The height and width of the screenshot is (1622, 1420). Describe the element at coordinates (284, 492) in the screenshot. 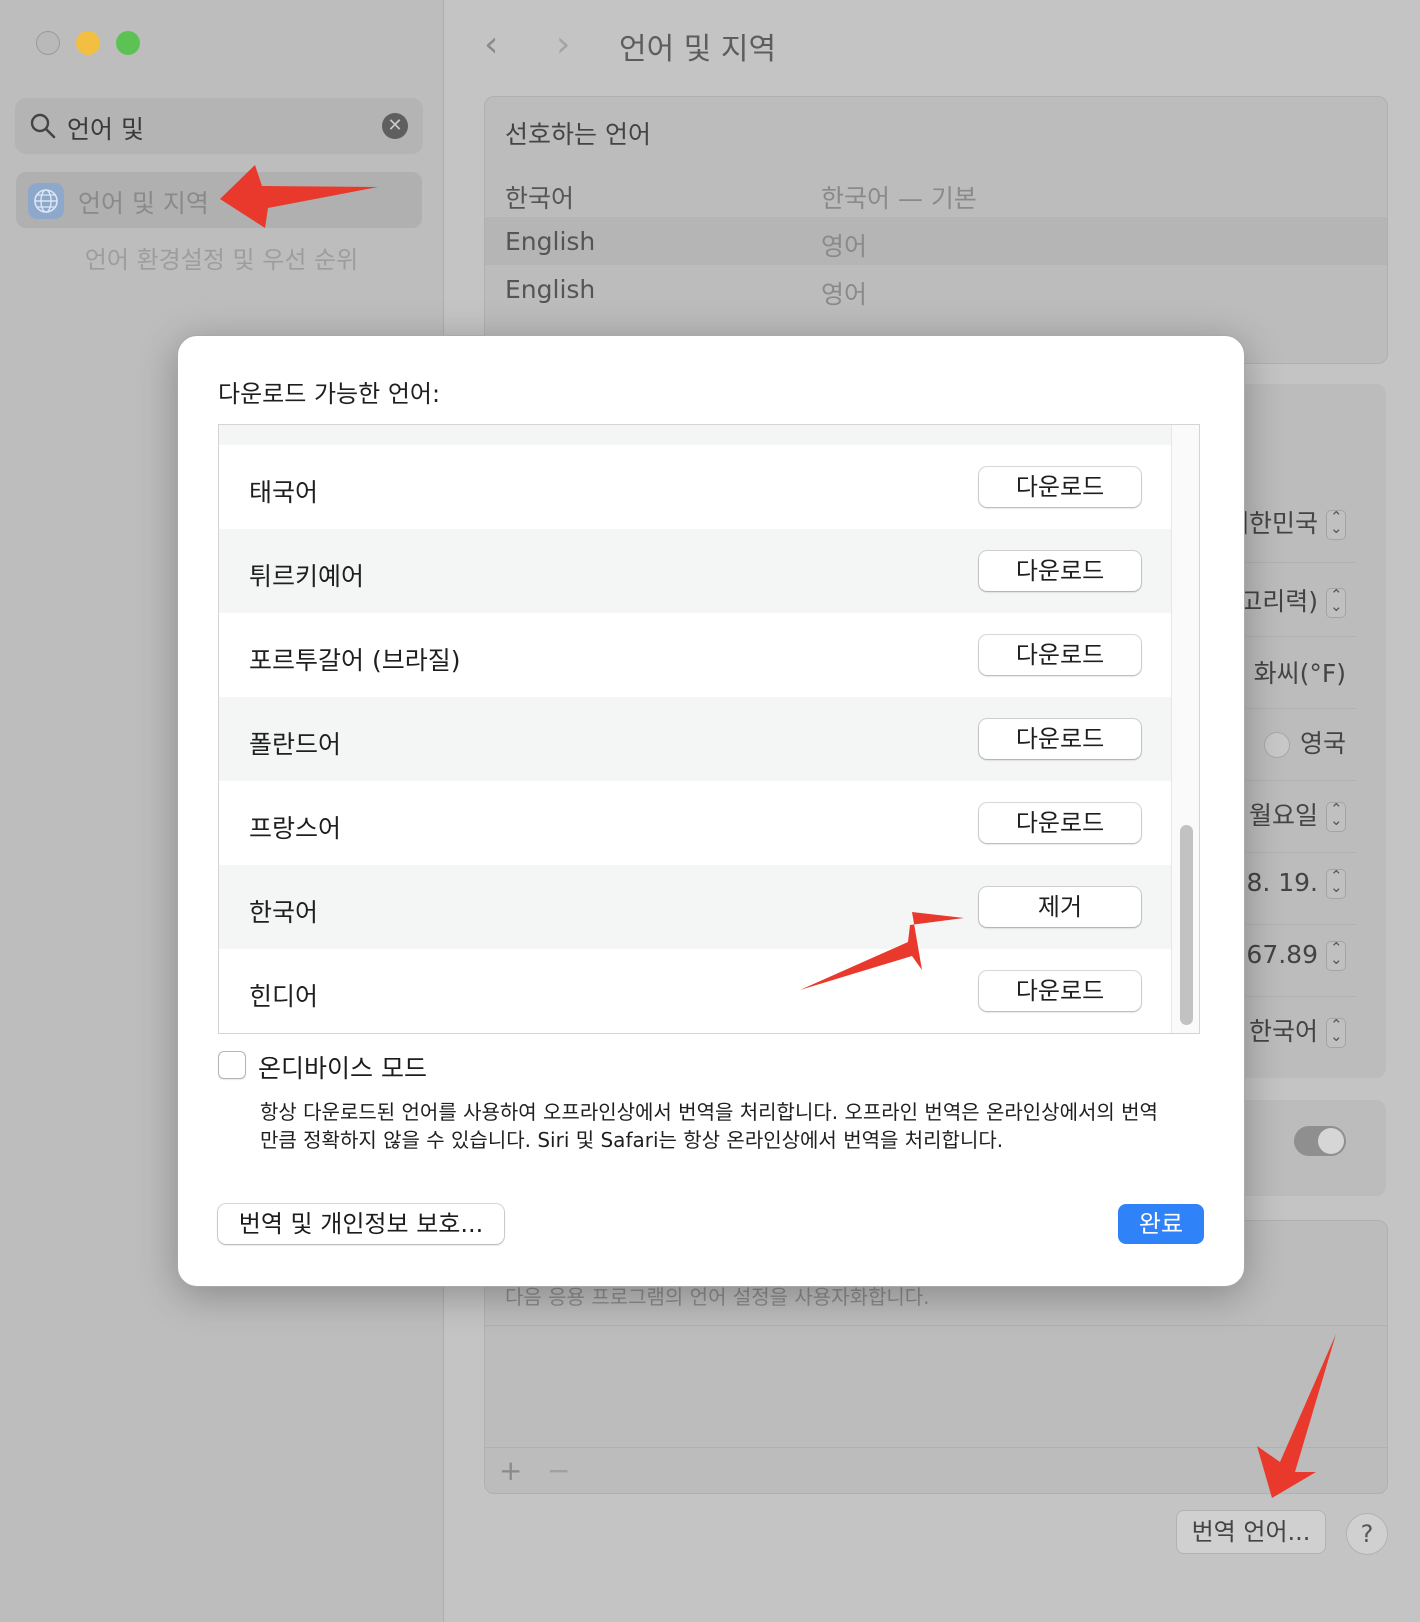

I see `language-name: 태국어` at that location.